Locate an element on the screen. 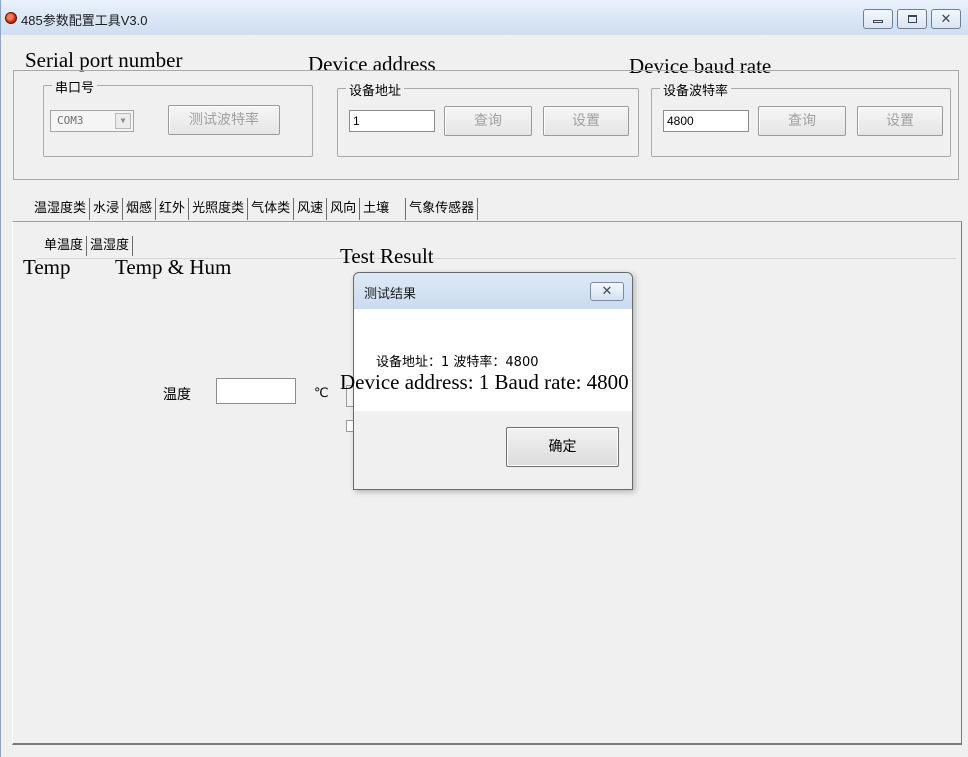 Image resolution: width=968 pixels, height=757 pixels. device-baud-input: 4800 is located at coordinates (706, 121).